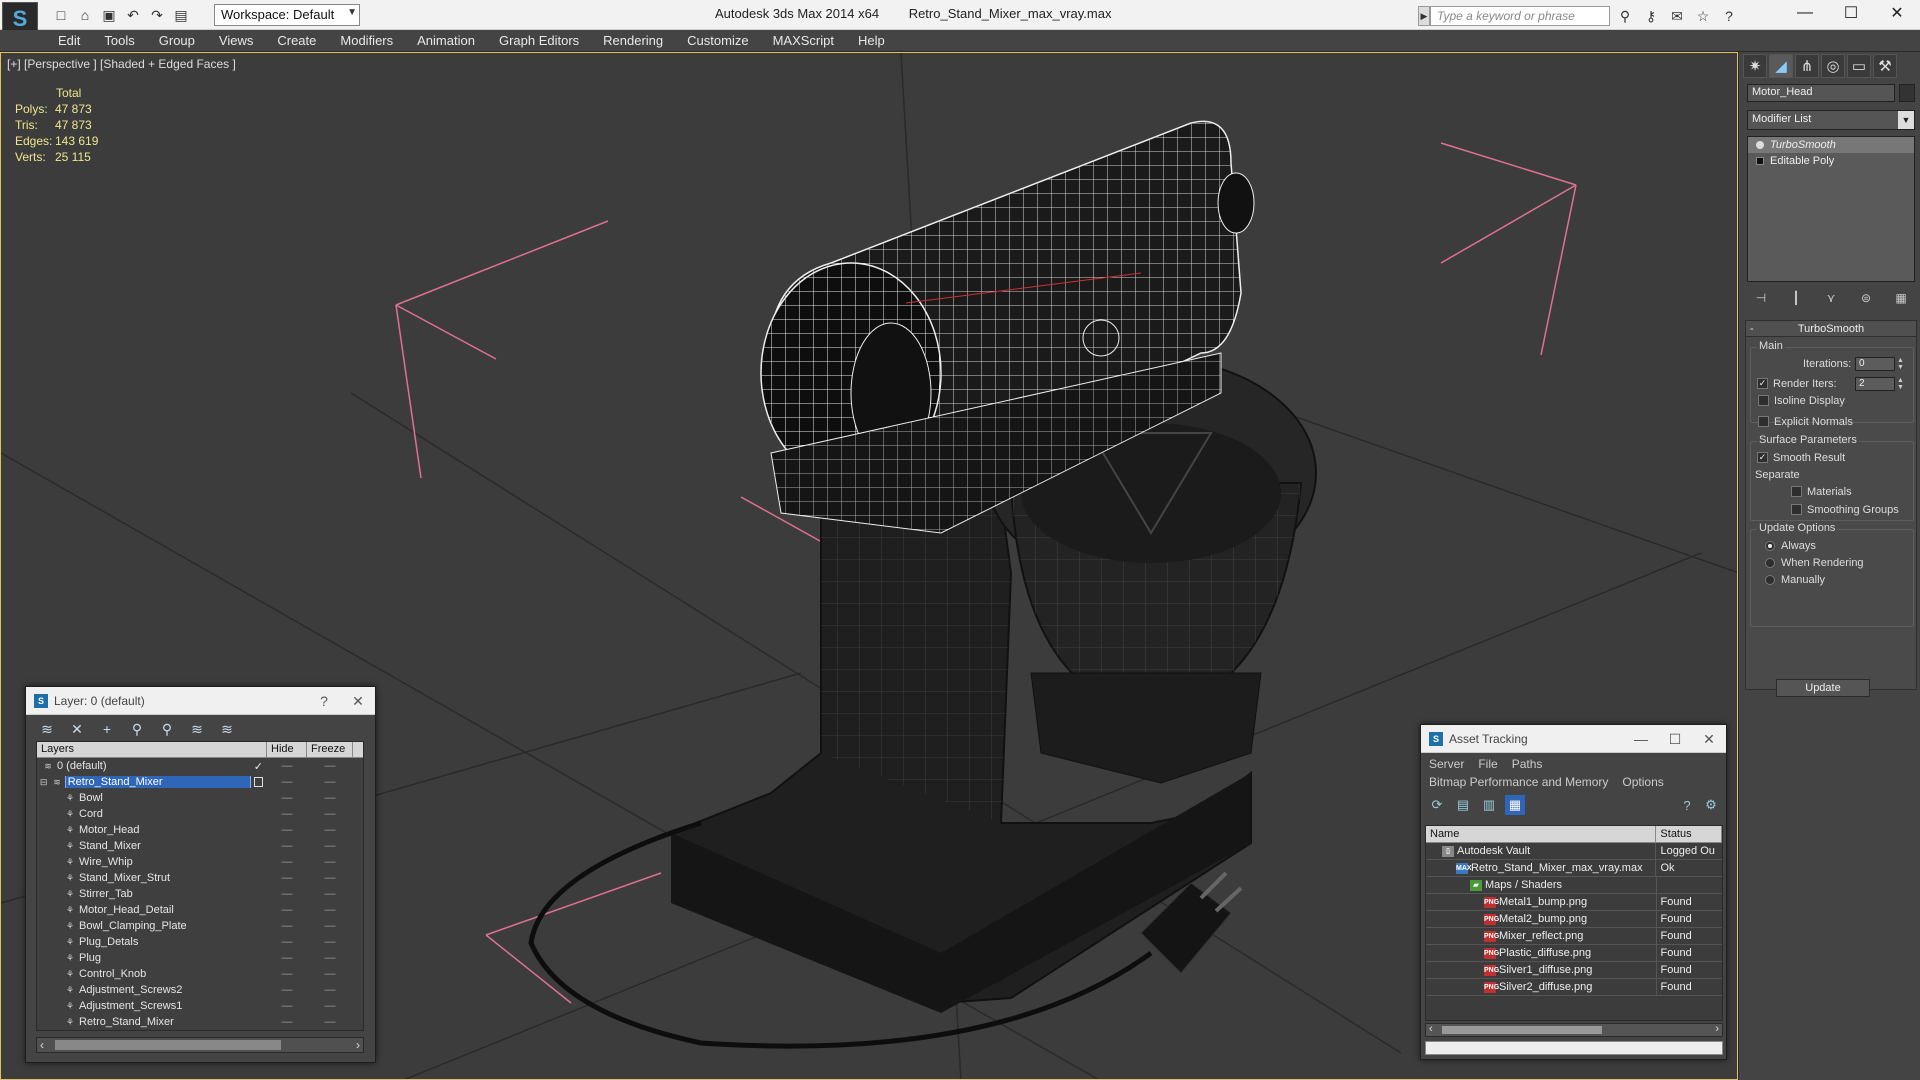 The height and width of the screenshot is (1080, 1920). I want to click on favorites-star-icon: ☆, so click(1703, 16).